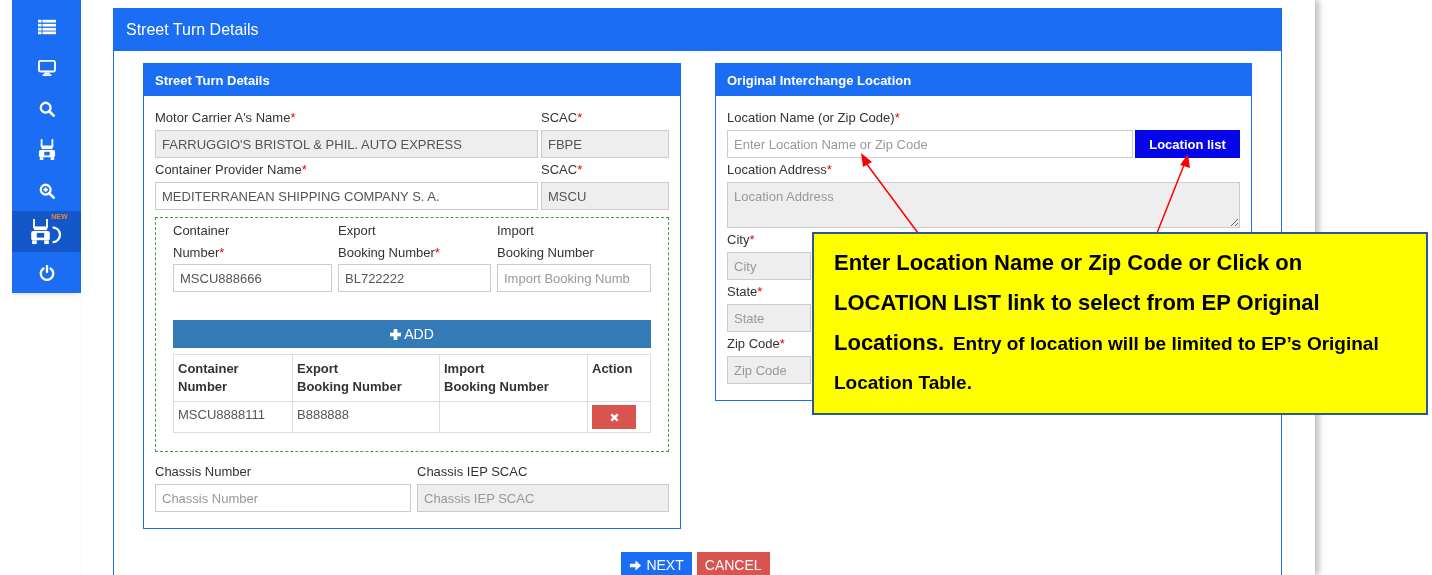 This screenshot has width=1432, height=575. I want to click on table-cell: MSCU8888111, so click(233, 417).